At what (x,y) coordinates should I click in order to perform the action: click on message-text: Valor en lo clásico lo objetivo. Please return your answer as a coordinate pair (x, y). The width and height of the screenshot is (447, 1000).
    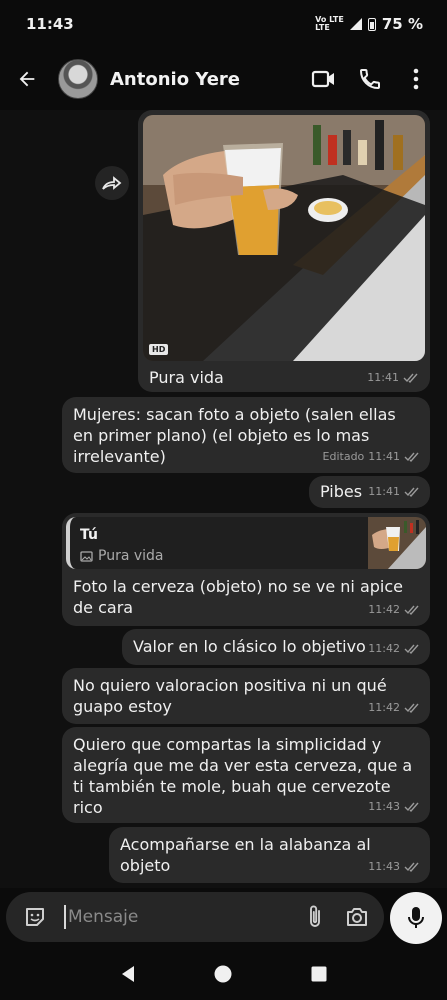
    Looking at the image, I should click on (249, 646).